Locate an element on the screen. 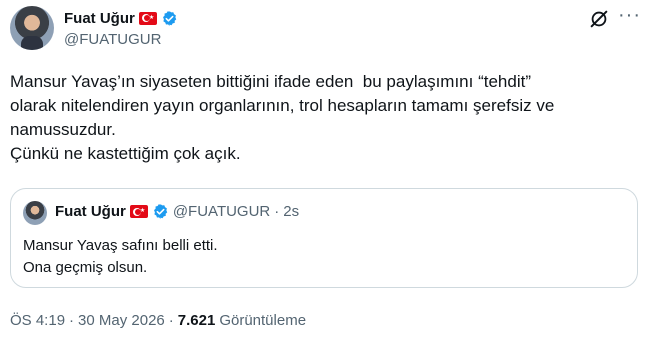 This screenshot has height=341, width=650. tweet-line: namussuzdur. is located at coordinates (63, 129).